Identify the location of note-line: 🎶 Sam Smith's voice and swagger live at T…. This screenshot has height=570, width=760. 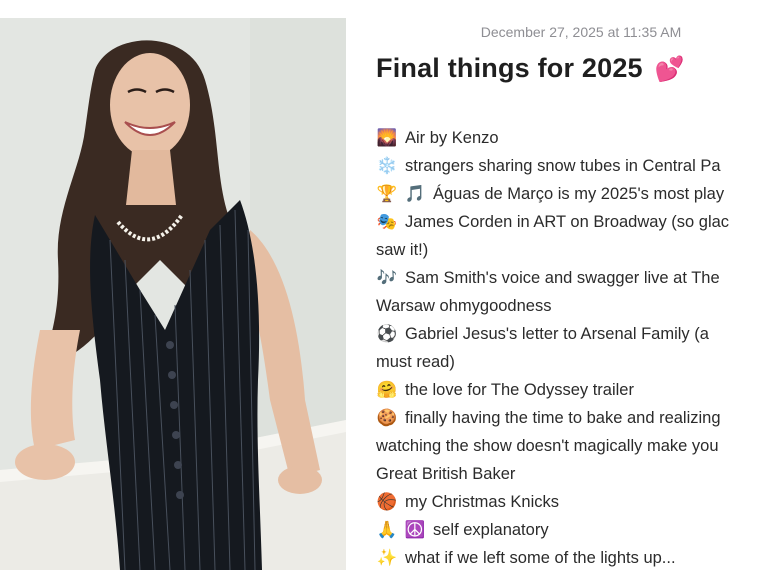
(568, 278).